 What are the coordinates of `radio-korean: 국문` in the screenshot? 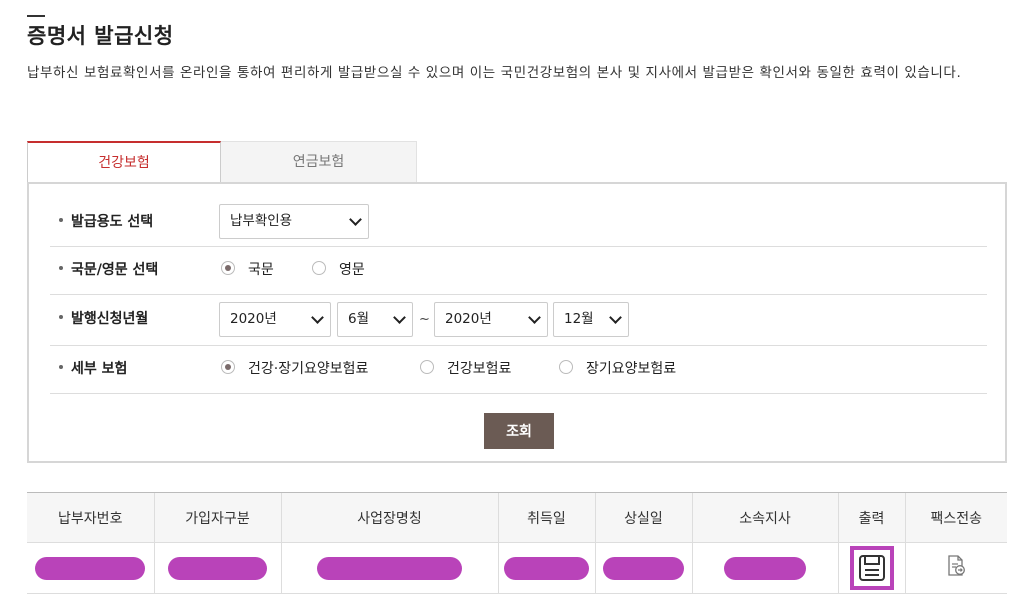 It's located at (247, 270).